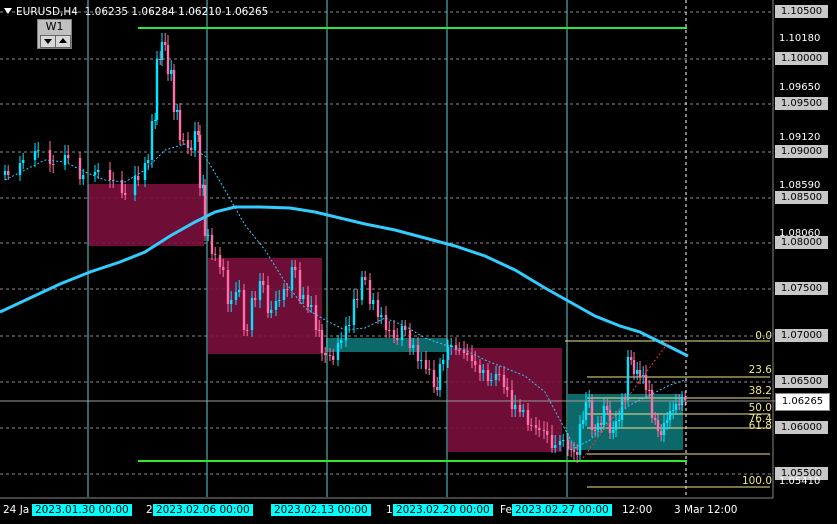 This screenshot has width=837, height=524. Describe the element at coordinates (47, 12) in the screenshot. I see `symbol-timeframe: EURUSD,H4` at that location.